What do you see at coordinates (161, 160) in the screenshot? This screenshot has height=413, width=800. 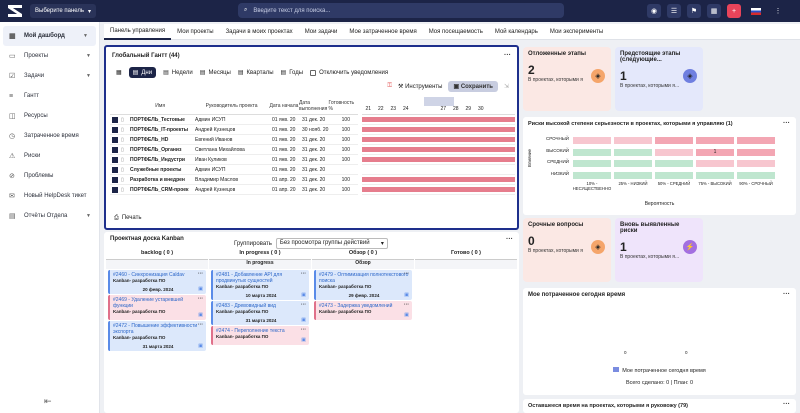 I see `row-name: ПОРТФЕЛЬ_Индустри` at bounding box center [161, 160].